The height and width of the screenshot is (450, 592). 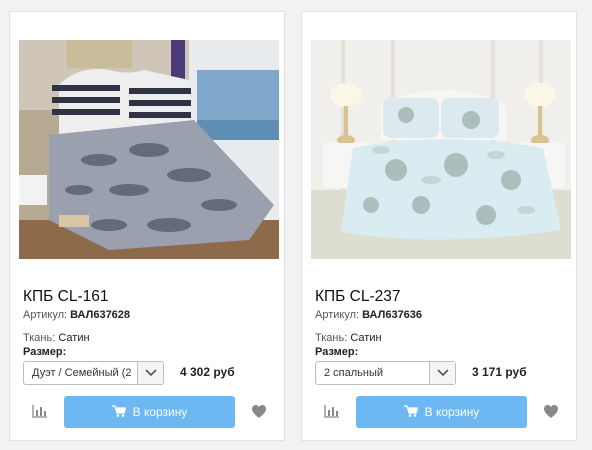 I want to click on product-price: 3 171 руб, so click(x=499, y=372).